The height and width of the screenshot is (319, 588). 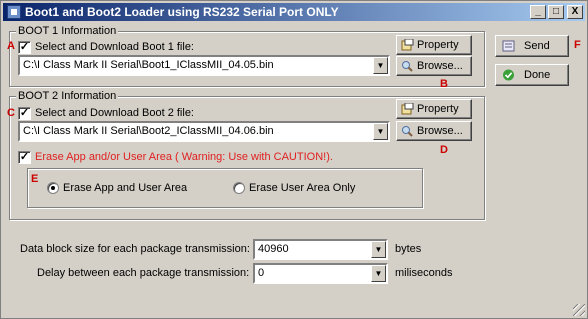 I want to click on erase-user-only-label: Erase User Area Only, so click(x=302, y=188).